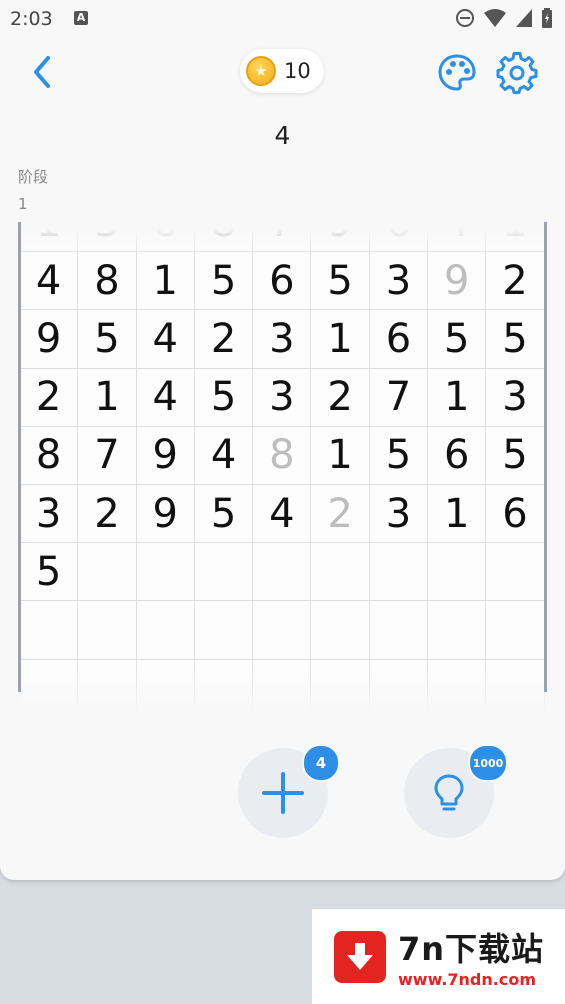 This screenshot has height=1004, width=565. Describe the element at coordinates (438, 956) in the screenshot. I see `watermark: 7n下载站 www.7ndn.com` at that location.